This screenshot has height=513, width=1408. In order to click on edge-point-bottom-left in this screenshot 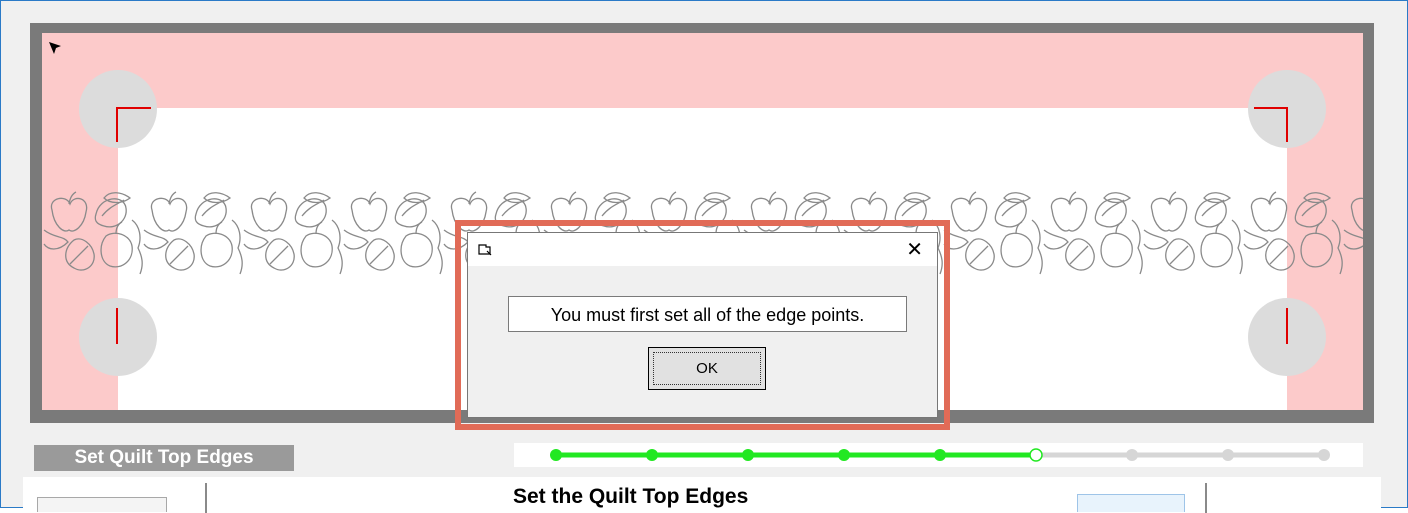, I will do `click(118, 337)`.